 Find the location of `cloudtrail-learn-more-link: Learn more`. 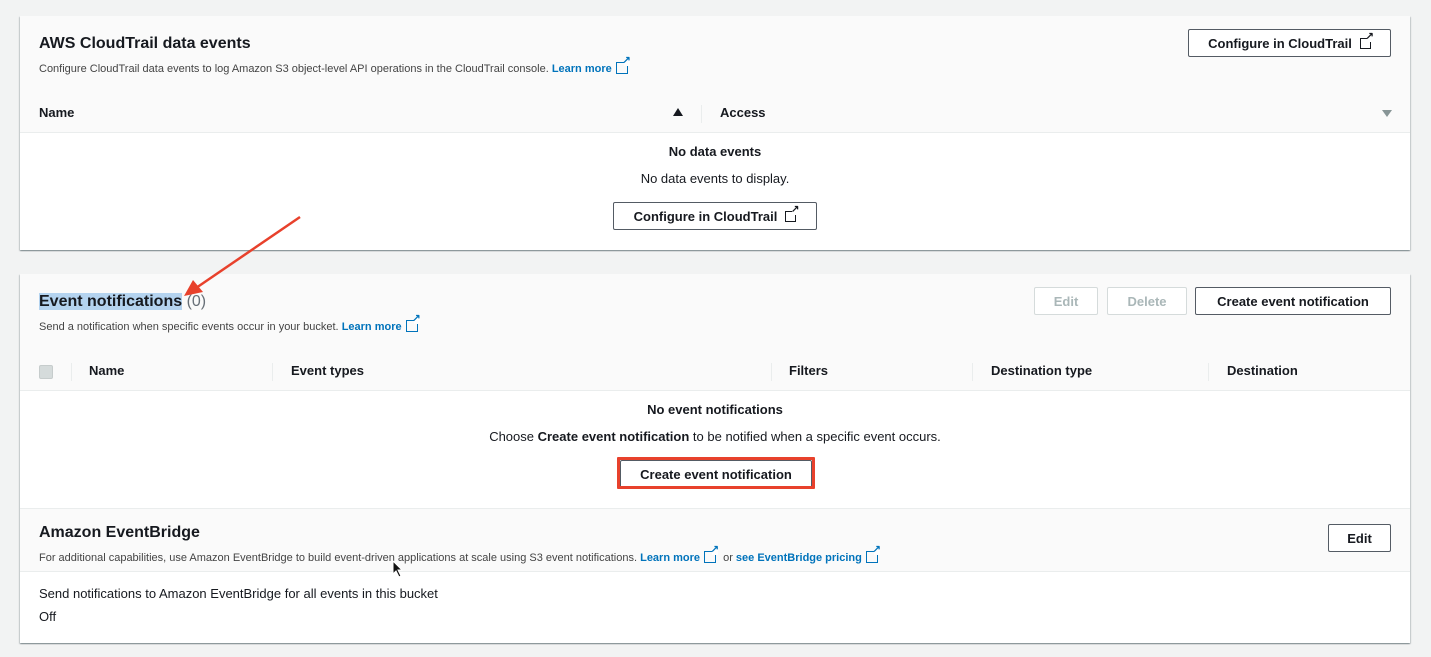

cloudtrail-learn-more-link: Learn more is located at coordinates (582, 69).